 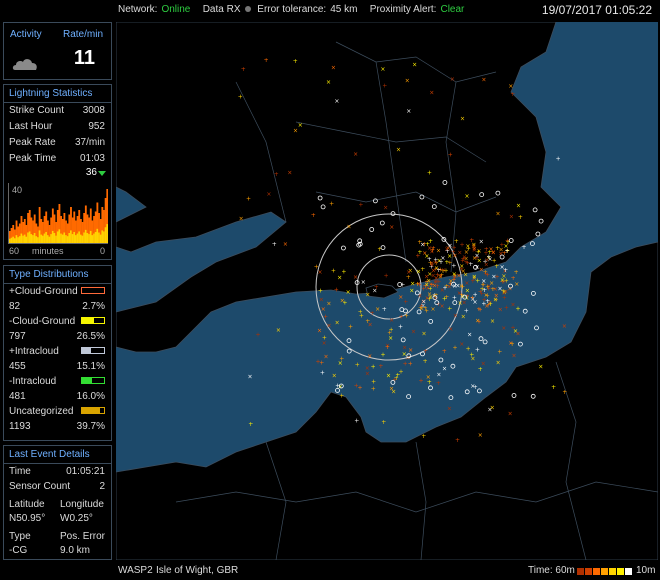 I want to click on histogram-axis: 60 minutes 0, so click(x=57, y=252).